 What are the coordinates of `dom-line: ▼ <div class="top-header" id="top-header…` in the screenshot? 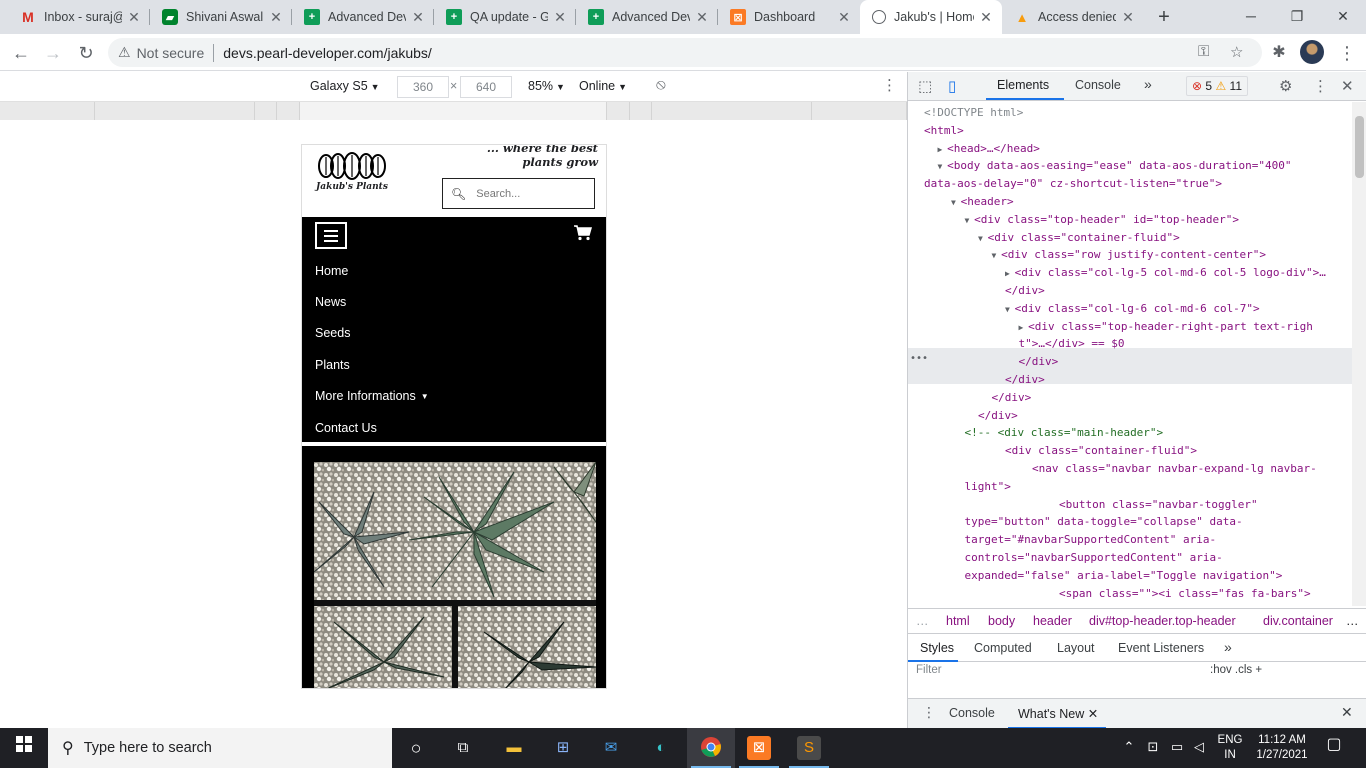 It's located at (1102, 220).